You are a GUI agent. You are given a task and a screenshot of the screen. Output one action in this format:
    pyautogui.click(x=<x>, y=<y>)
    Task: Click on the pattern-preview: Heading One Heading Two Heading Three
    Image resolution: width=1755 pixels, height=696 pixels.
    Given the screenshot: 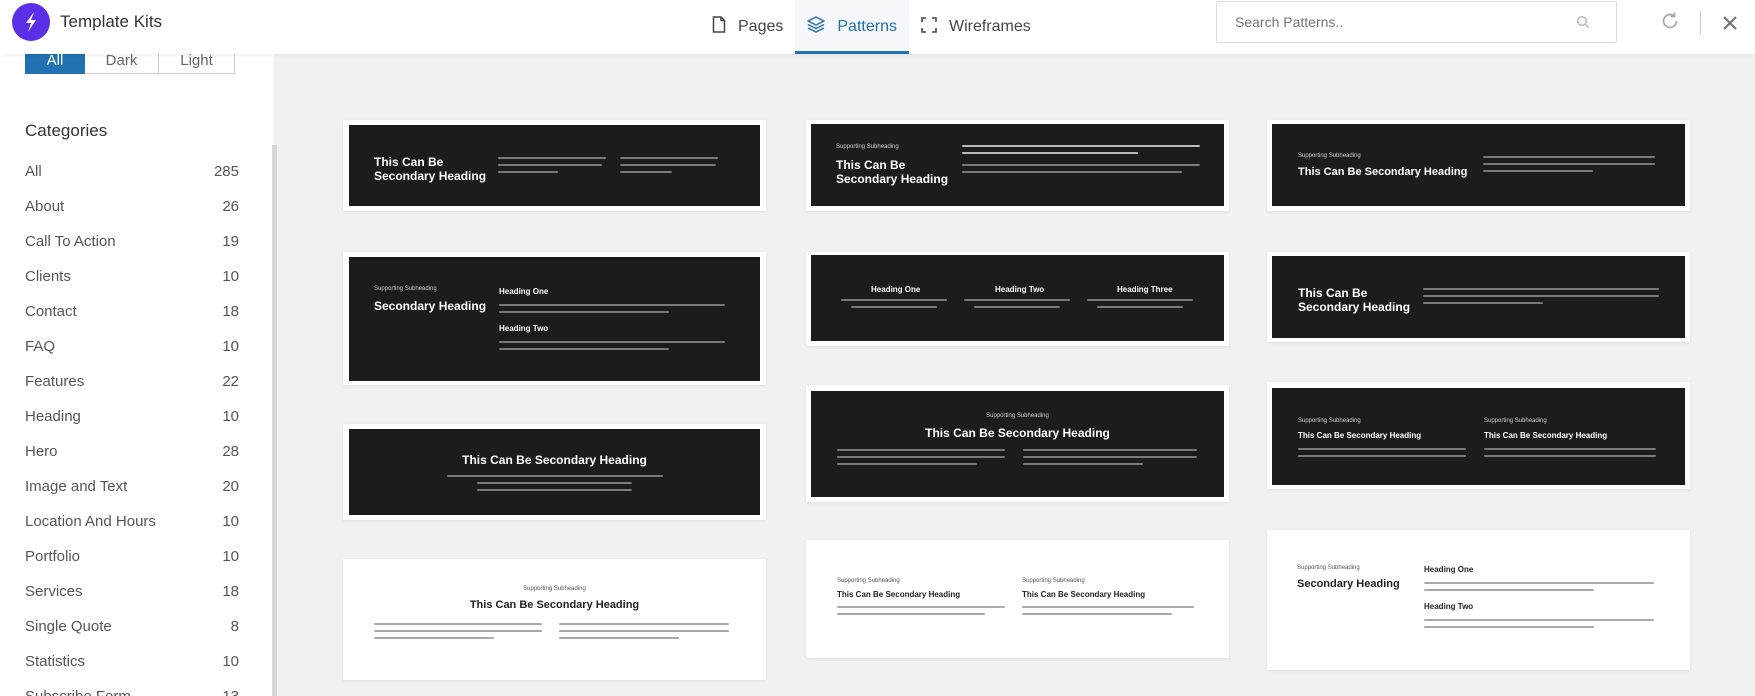 What is the action you would take?
    pyautogui.click(x=1017, y=298)
    